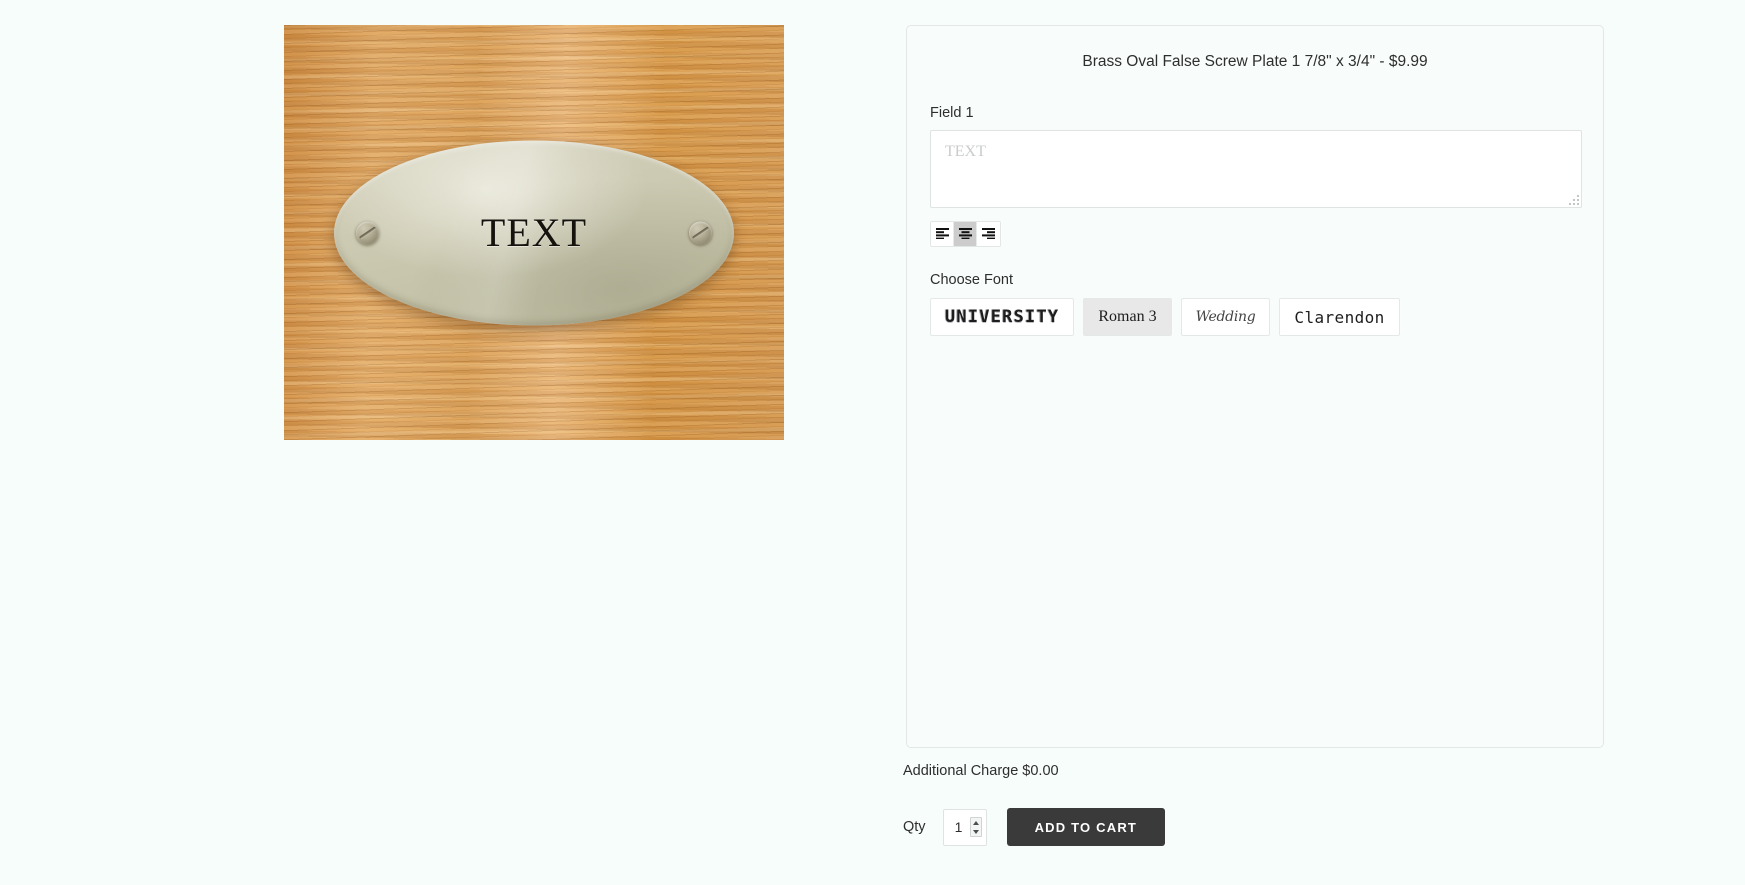 The width and height of the screenshot is (1745, 885). I want to click on custom-text-field-wrapper, so click(1256, 169).